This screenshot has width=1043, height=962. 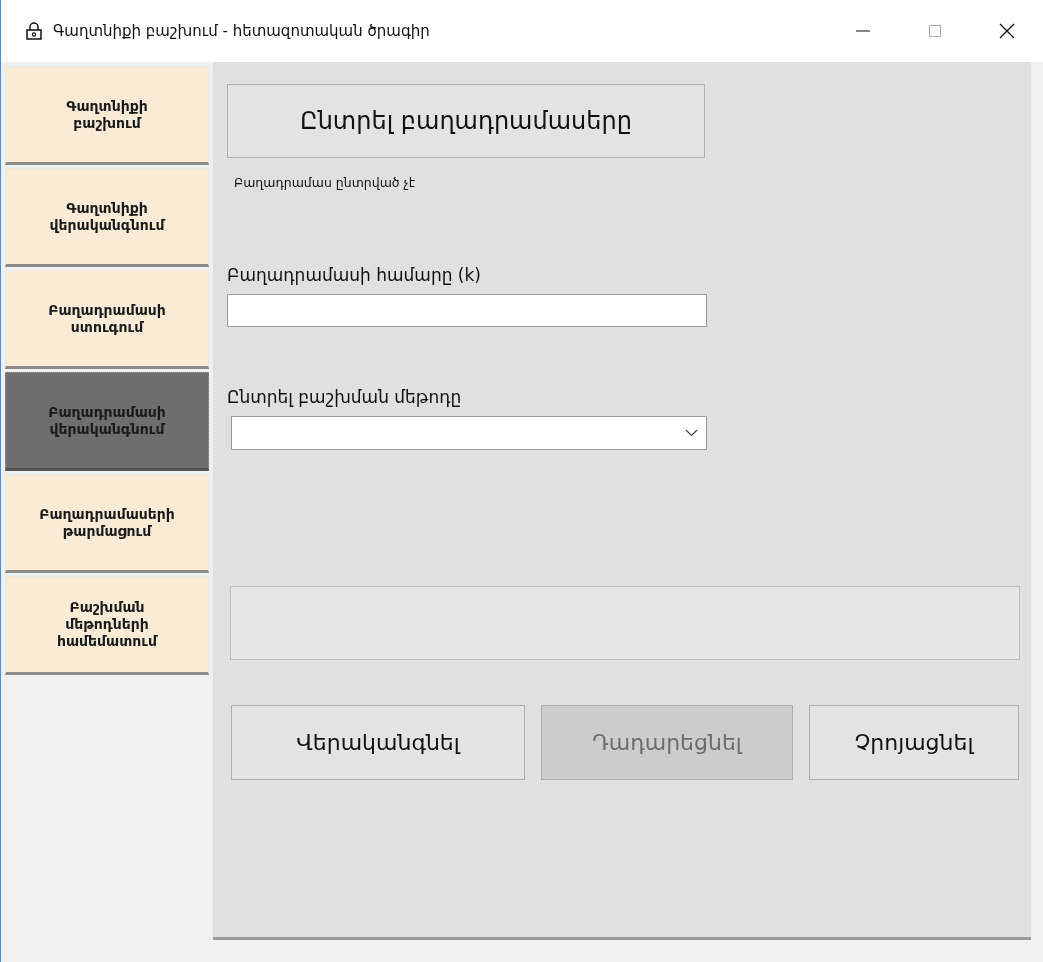 What do you see at coordinates (107, 625) in the screenshot?
I see `sidebar-item: Բաշխման մեթոդների համեմատում` at bounding box center [107, 625].